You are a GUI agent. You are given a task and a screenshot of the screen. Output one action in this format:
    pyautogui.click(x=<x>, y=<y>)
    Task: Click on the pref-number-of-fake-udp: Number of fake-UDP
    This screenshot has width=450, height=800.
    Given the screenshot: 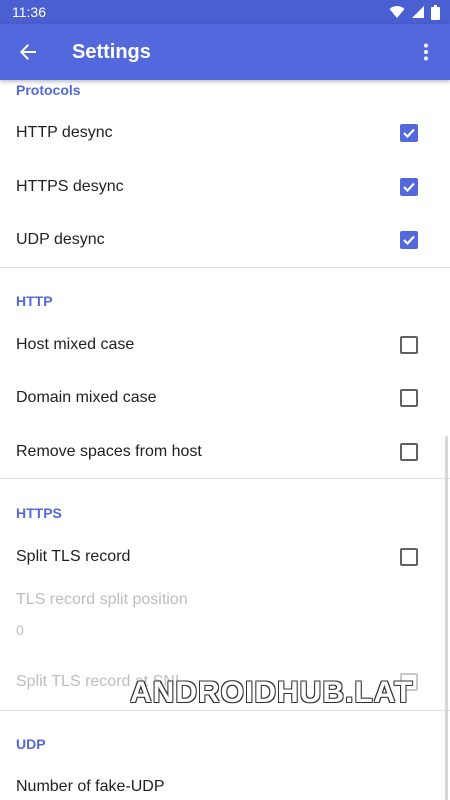 What is the action you would take?
    pyautogui.click(x=225, y=780)
    